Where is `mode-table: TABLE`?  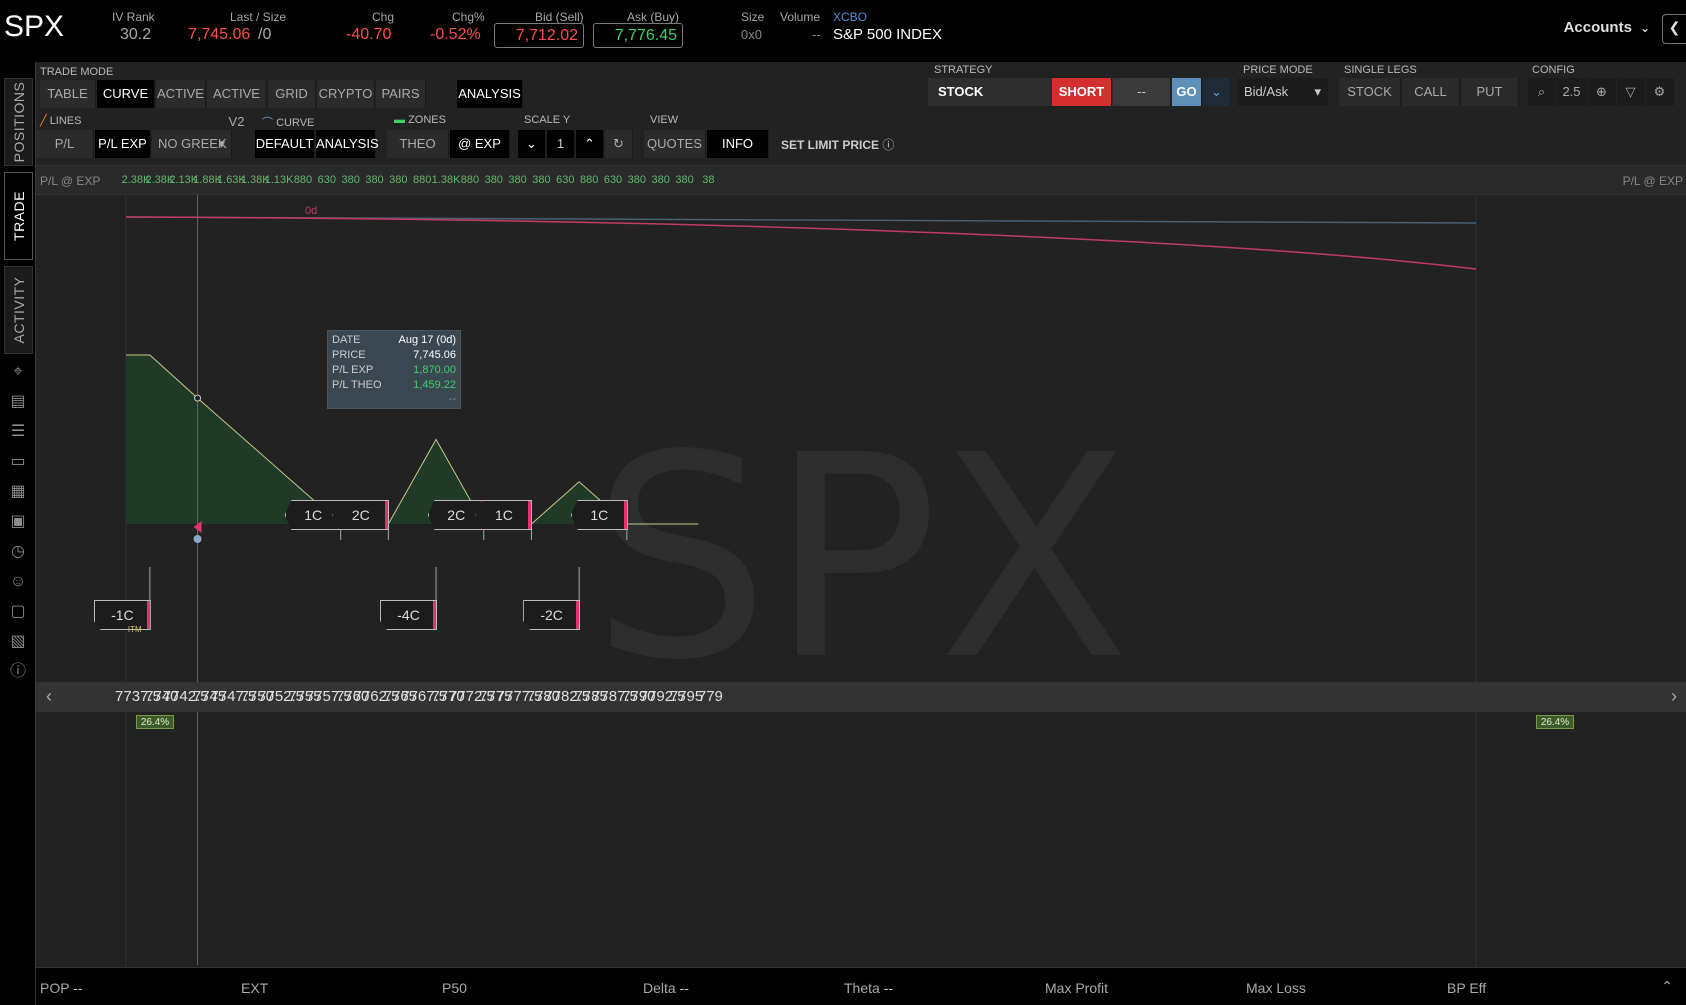 mode-table: TABLE is located at coordinates (68, 94).